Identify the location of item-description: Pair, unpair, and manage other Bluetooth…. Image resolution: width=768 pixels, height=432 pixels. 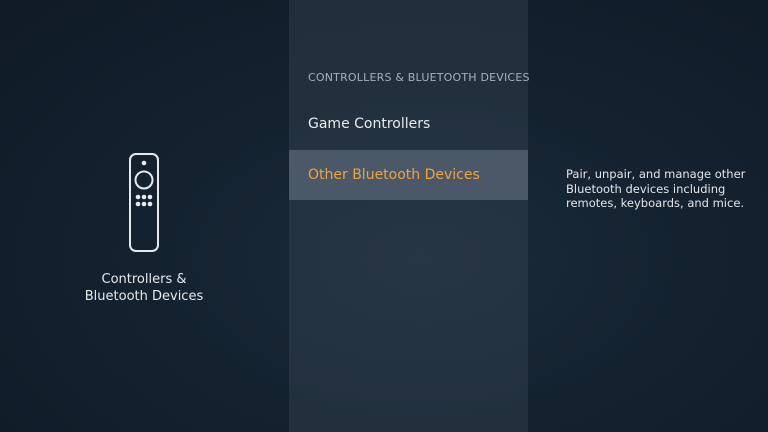
(656, 188).